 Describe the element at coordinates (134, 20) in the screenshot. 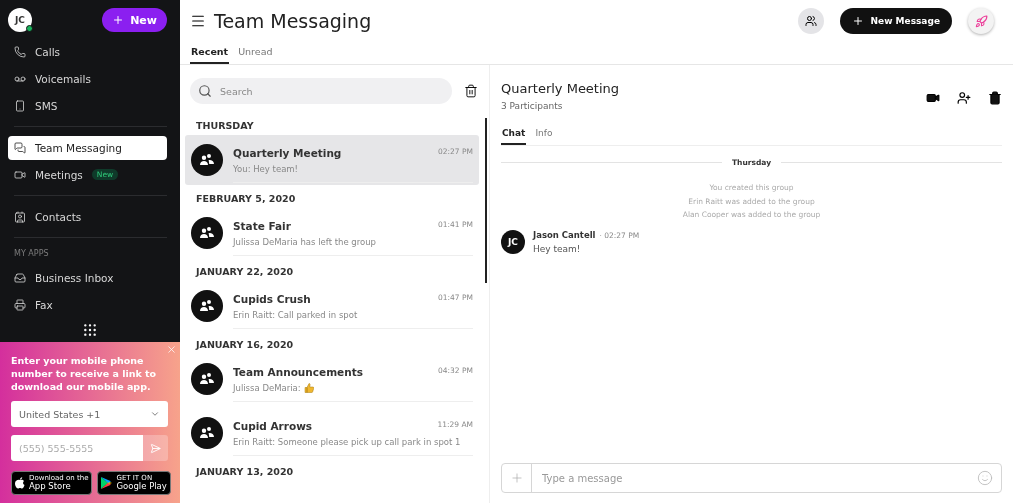

I see `new-button: New` at that location.